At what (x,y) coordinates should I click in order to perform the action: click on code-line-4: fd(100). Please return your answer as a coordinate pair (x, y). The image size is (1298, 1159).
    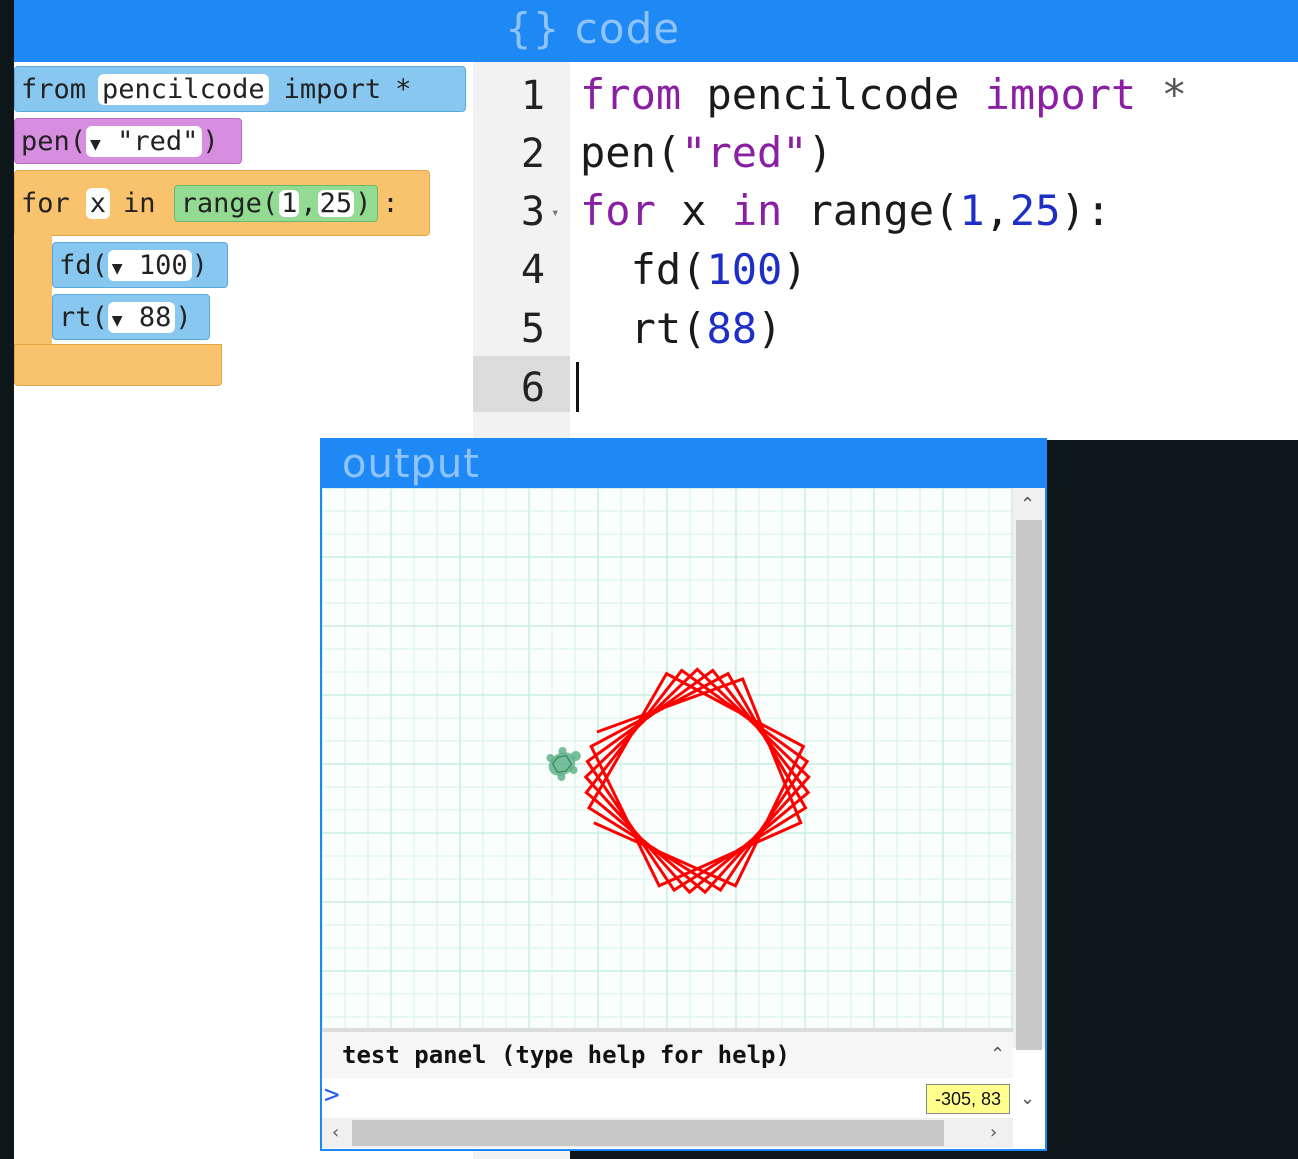
    Looking at the image, I should click on (694, 270).